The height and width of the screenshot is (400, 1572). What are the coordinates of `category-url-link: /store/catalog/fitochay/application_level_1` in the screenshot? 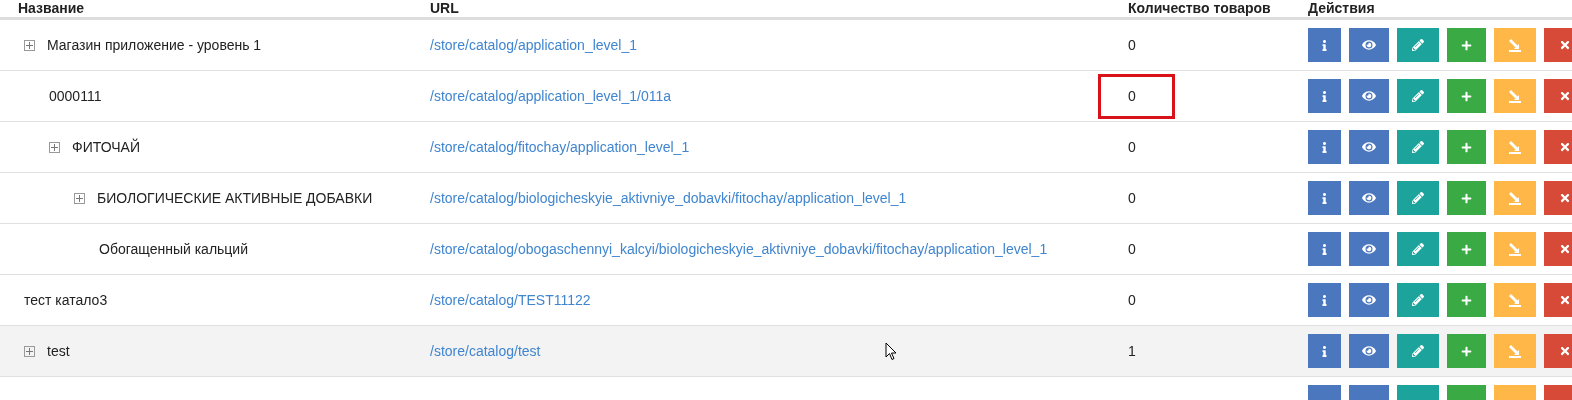 It's located at (560, 147).